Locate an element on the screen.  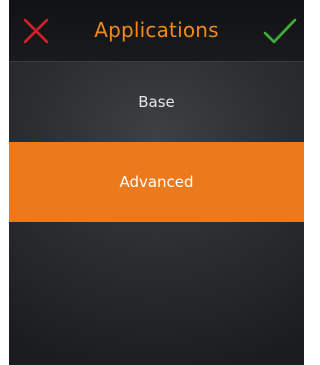
list-item-label: Advanced is located at coordinates (156, 182).